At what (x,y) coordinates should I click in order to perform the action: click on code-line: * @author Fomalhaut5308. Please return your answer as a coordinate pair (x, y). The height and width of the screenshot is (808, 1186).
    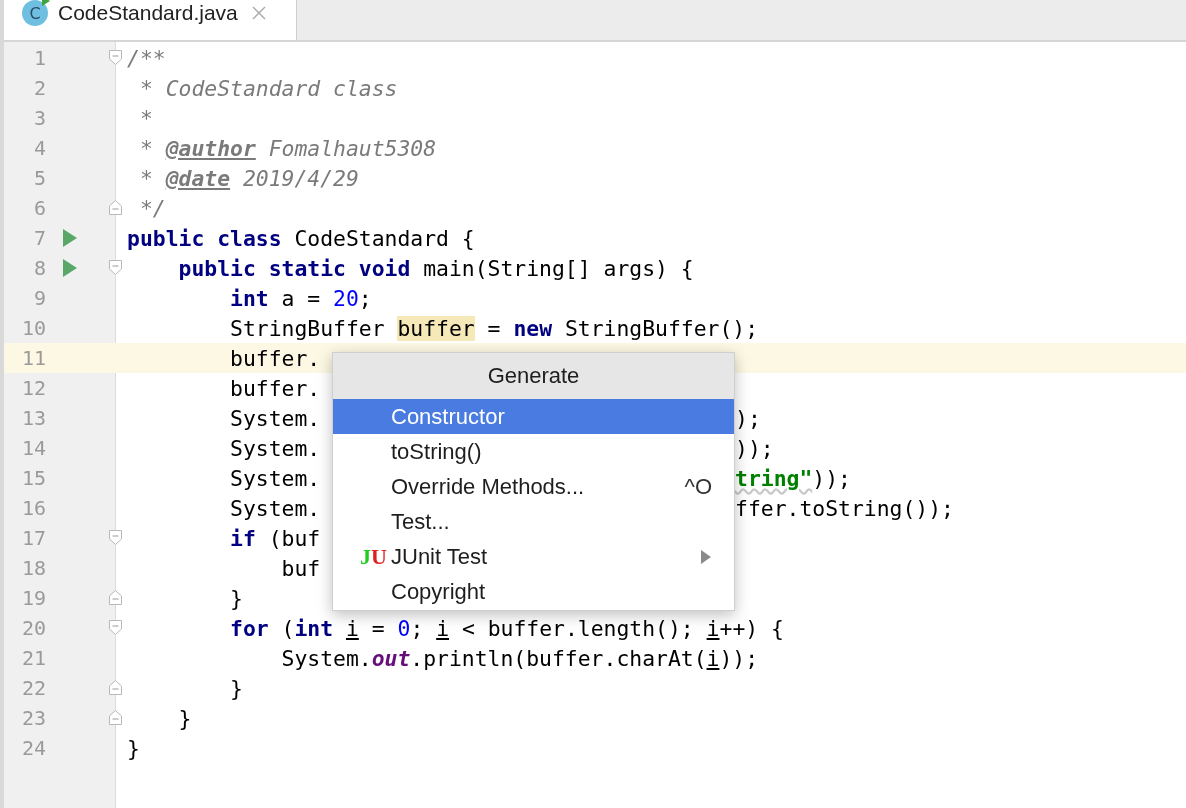
    Looking at the image, I should click on (287, 148).